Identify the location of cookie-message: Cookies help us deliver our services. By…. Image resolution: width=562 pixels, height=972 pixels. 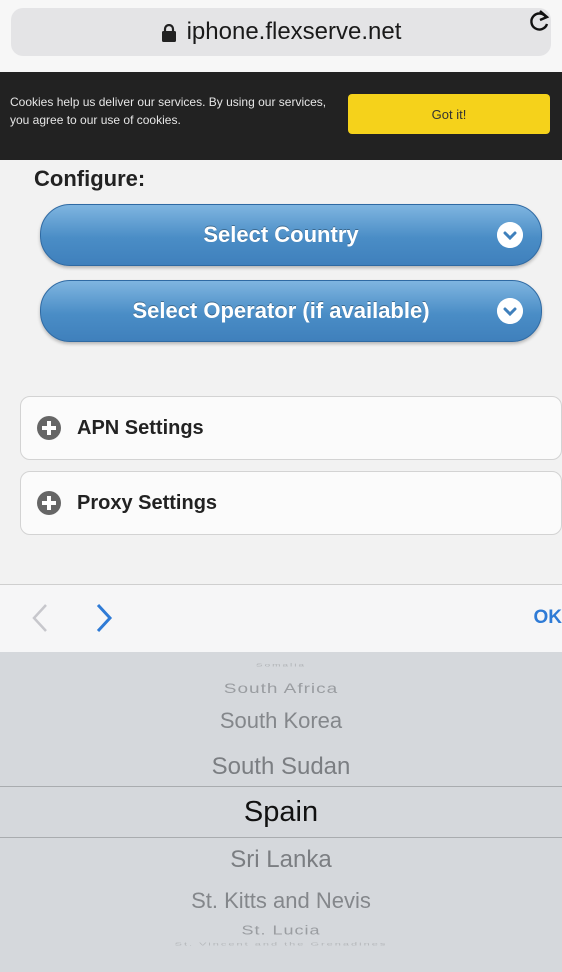
(168, 111).